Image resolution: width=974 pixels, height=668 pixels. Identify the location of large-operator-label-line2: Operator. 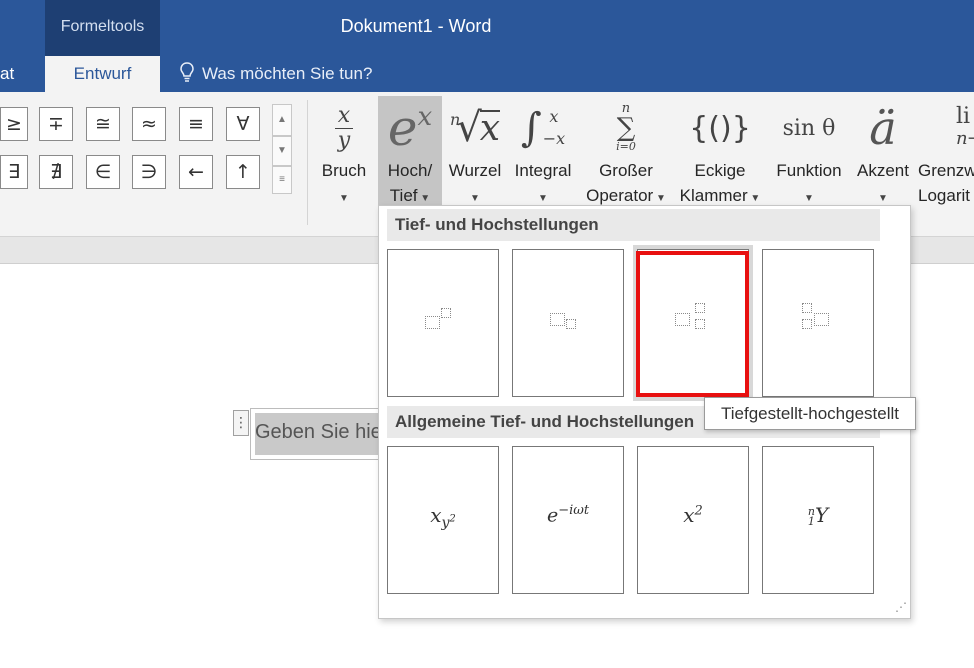
(620, 195).